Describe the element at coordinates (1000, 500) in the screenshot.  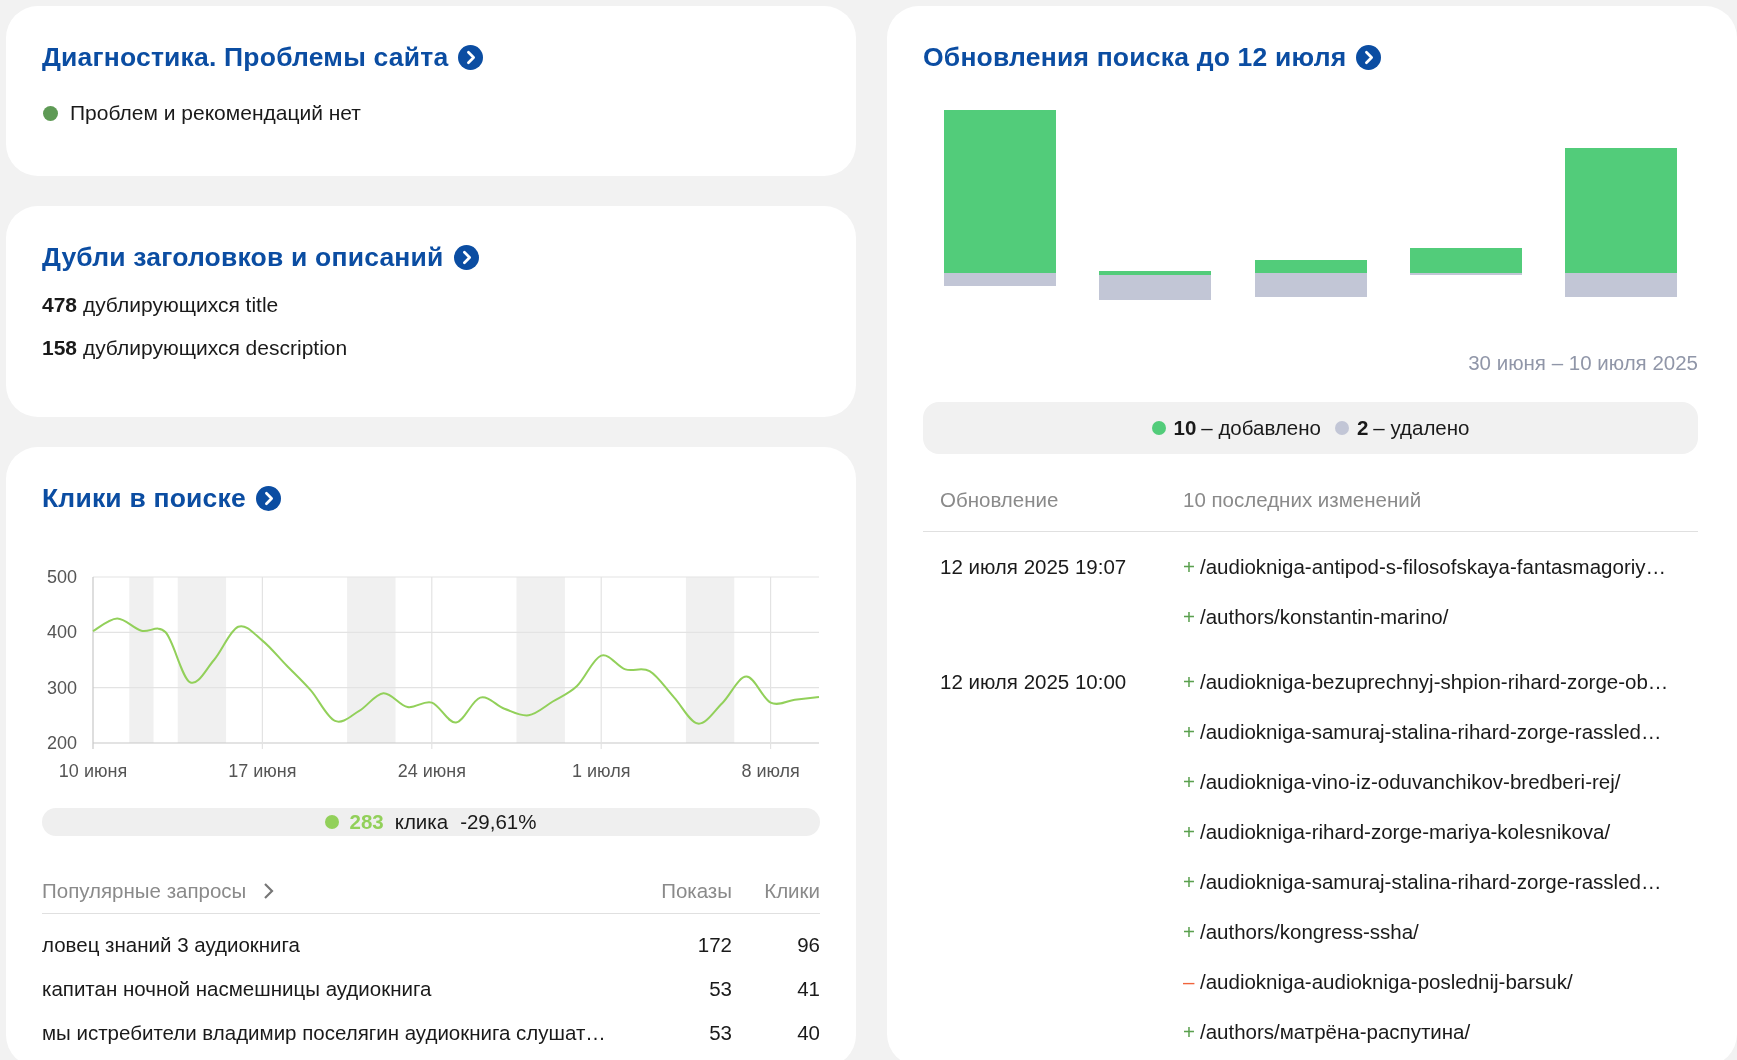
I see `column-header: Обновление` at that location.